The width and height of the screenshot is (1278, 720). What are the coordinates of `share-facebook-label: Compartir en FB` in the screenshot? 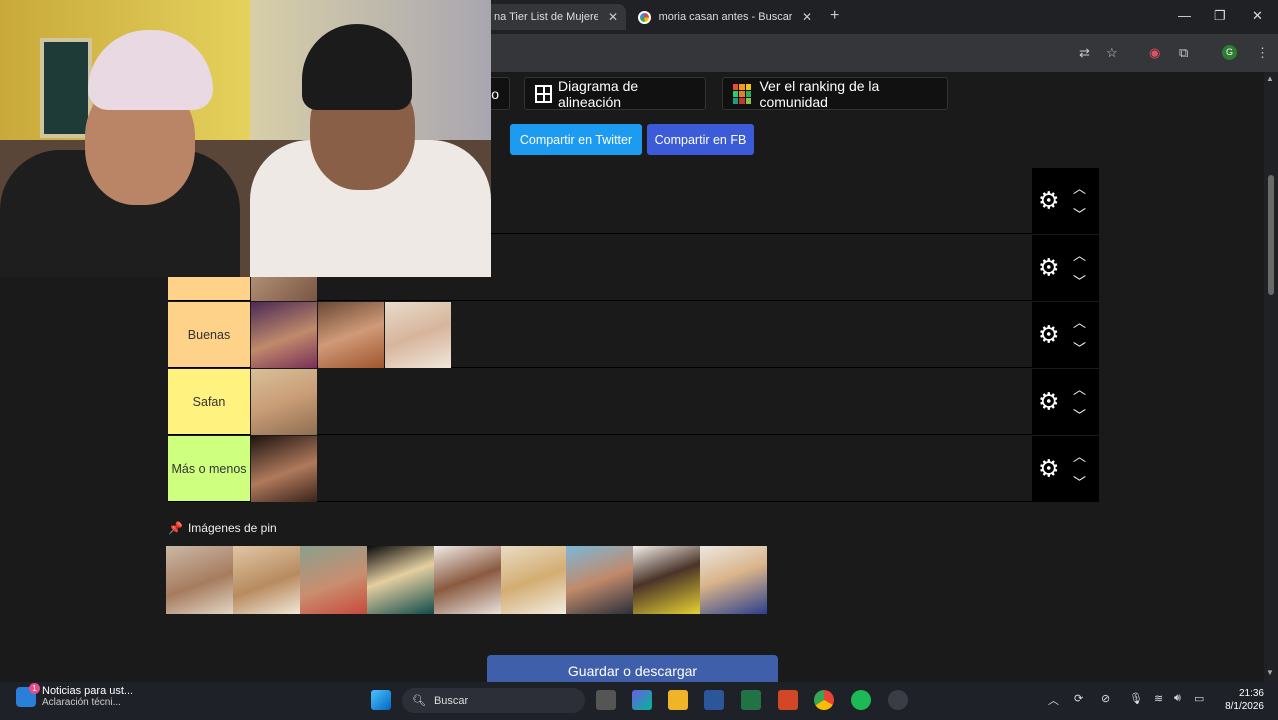 It's located at (700, 139).